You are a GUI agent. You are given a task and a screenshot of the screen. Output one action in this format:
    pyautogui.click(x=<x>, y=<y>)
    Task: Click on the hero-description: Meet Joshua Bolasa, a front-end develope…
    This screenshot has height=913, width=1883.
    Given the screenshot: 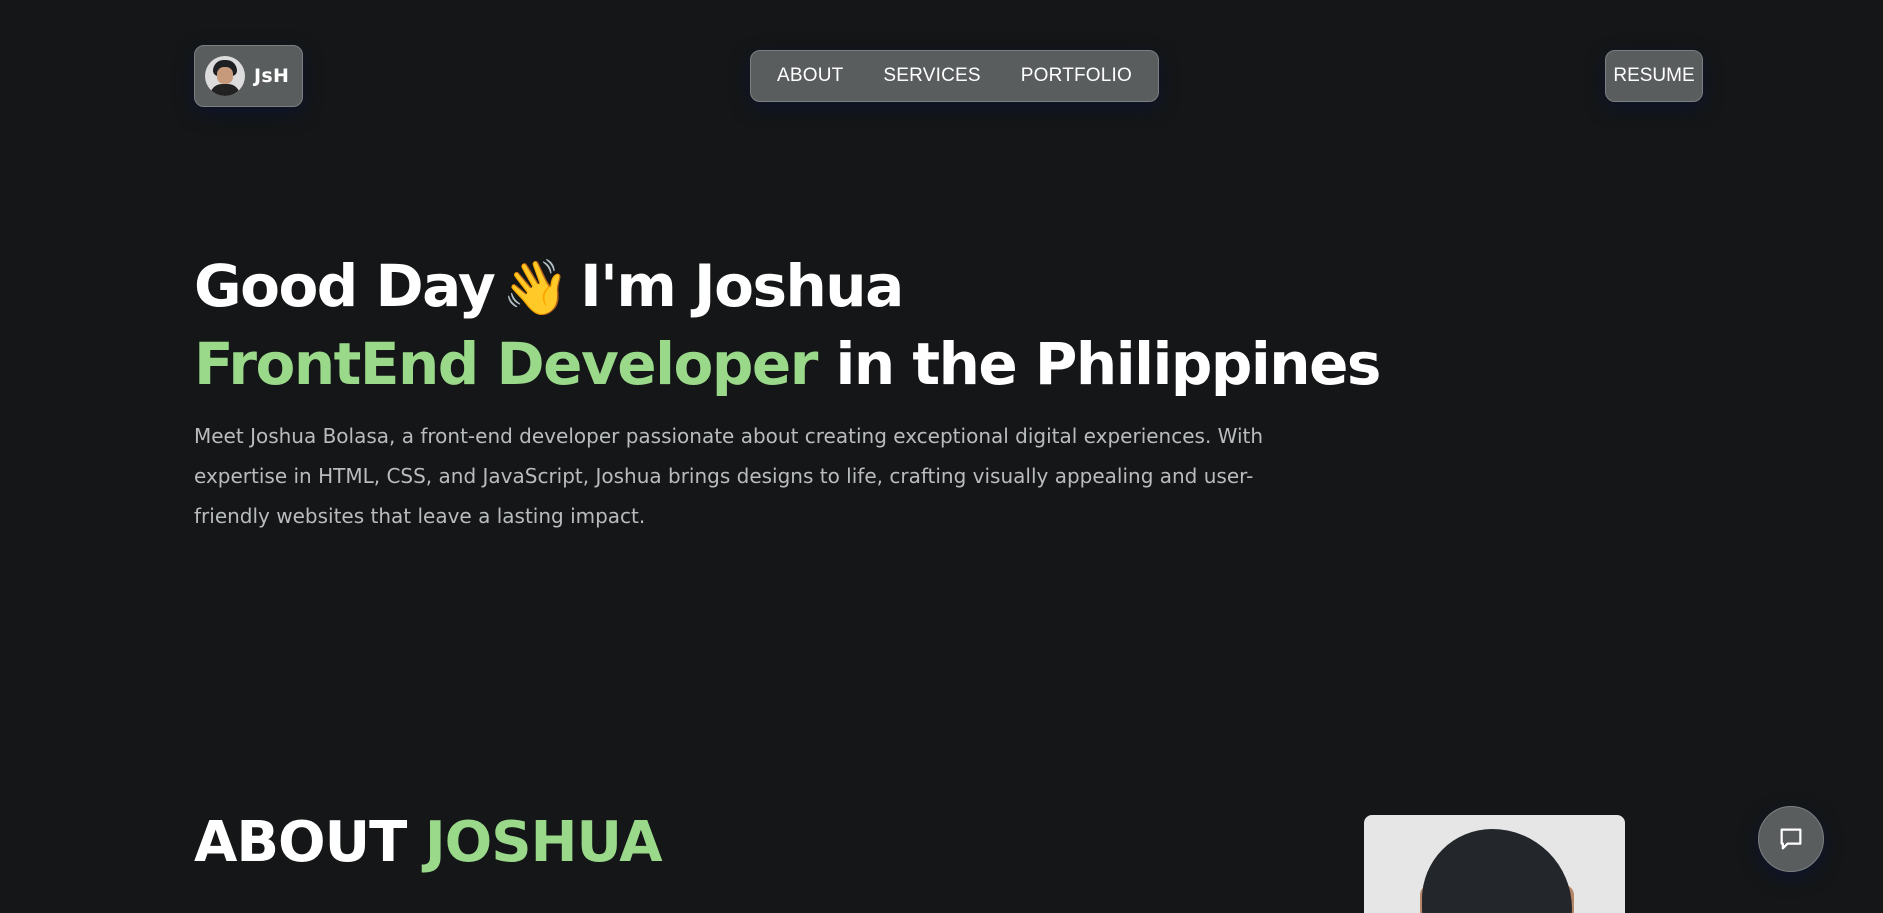 What is the action you would take?
    pyautogui.click(x=729, y=476)
    